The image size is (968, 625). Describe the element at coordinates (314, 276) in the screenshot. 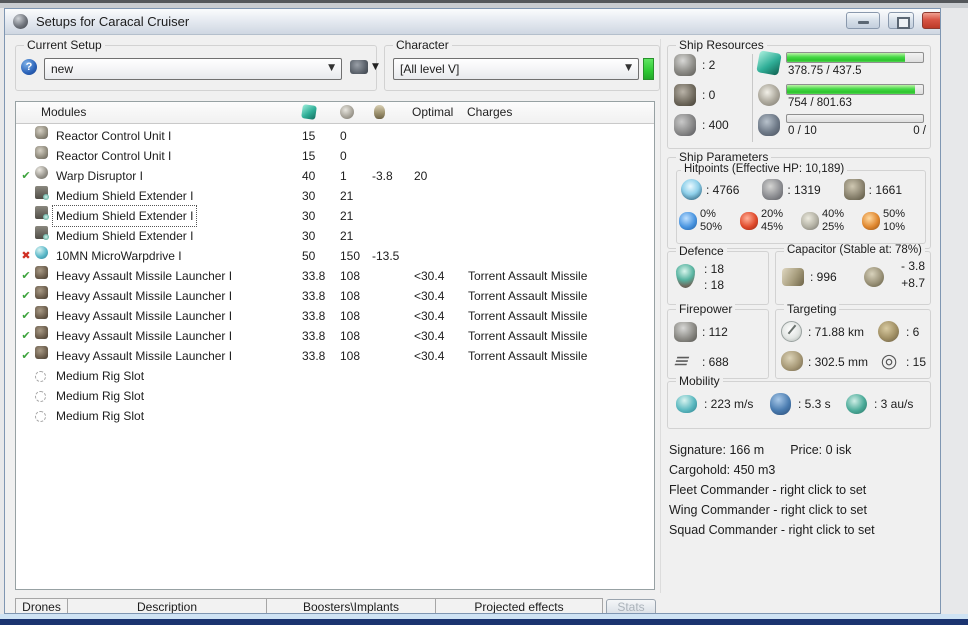

I see `module-cpu-value: 33.8` at that location.